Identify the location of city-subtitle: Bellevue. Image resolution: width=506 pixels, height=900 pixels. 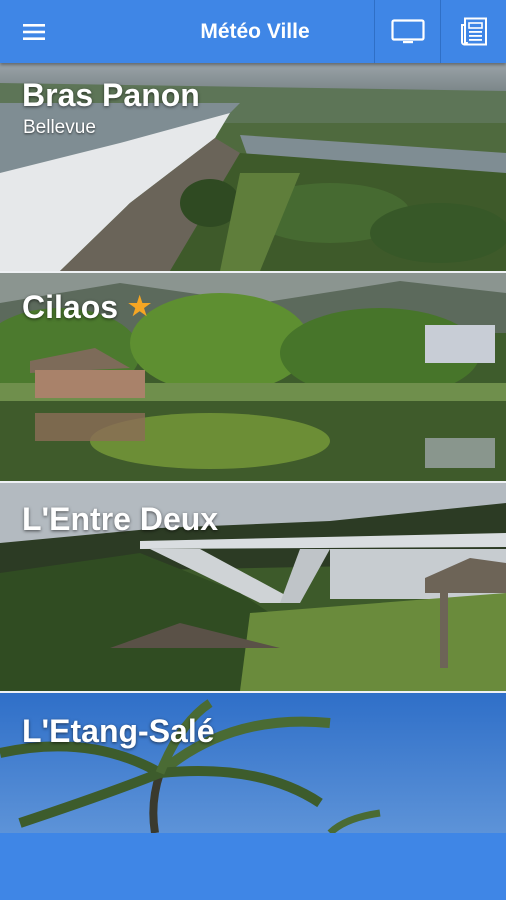
(59, 127).